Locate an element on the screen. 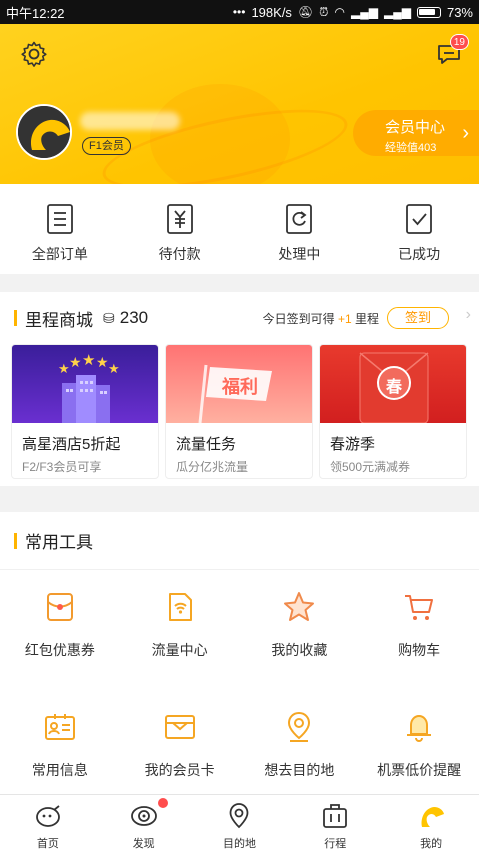 The height and width of the screenshot is (856, 479). tab-profile: 我的 is located at coordinates (431, 825).